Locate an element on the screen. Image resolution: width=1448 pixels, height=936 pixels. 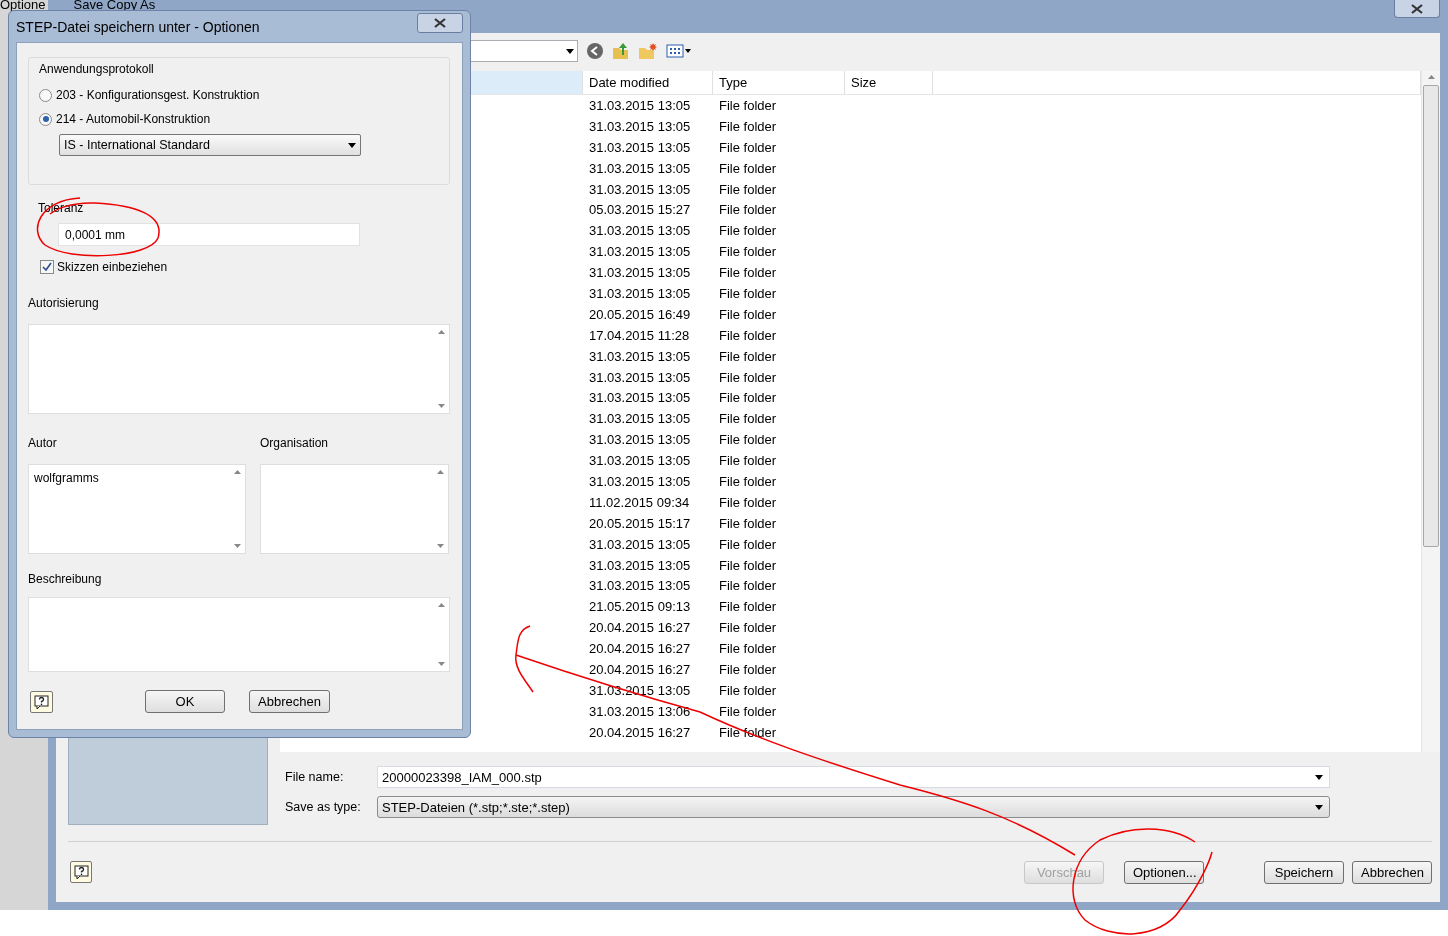
radio-label: 203 - Konfigurationsgest. Konstruktion is located at coordinates (158, 95).